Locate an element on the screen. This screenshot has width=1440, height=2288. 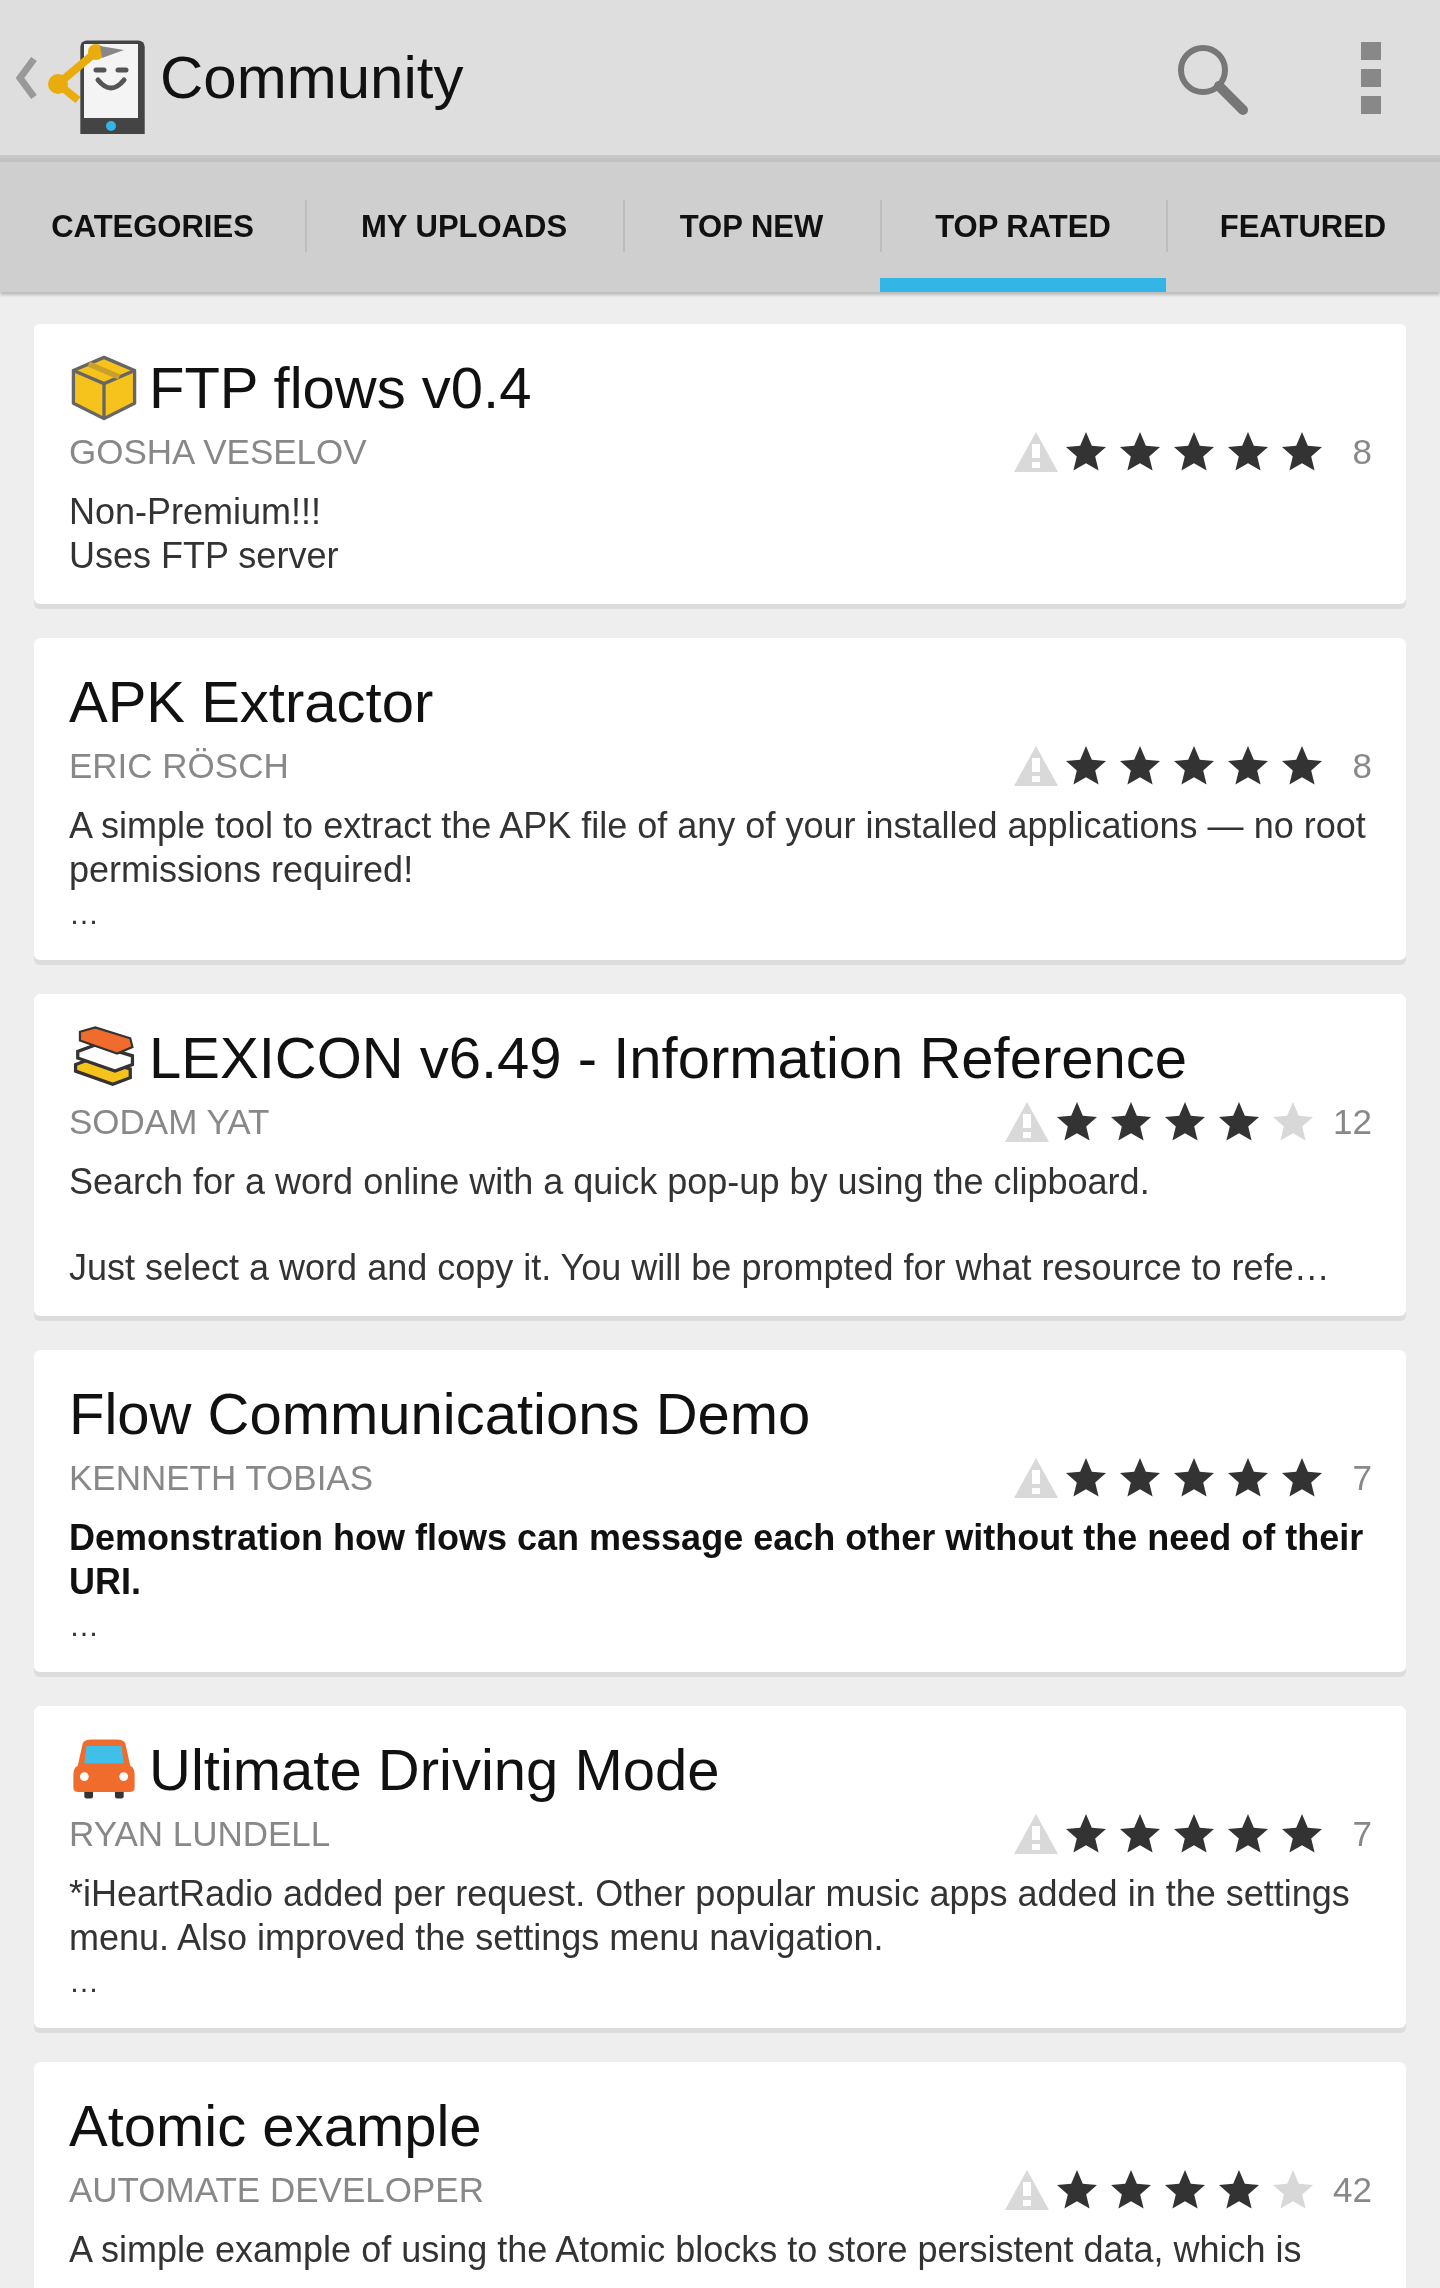
flow-title: APK Extractor is located at coordinates (251, 702).